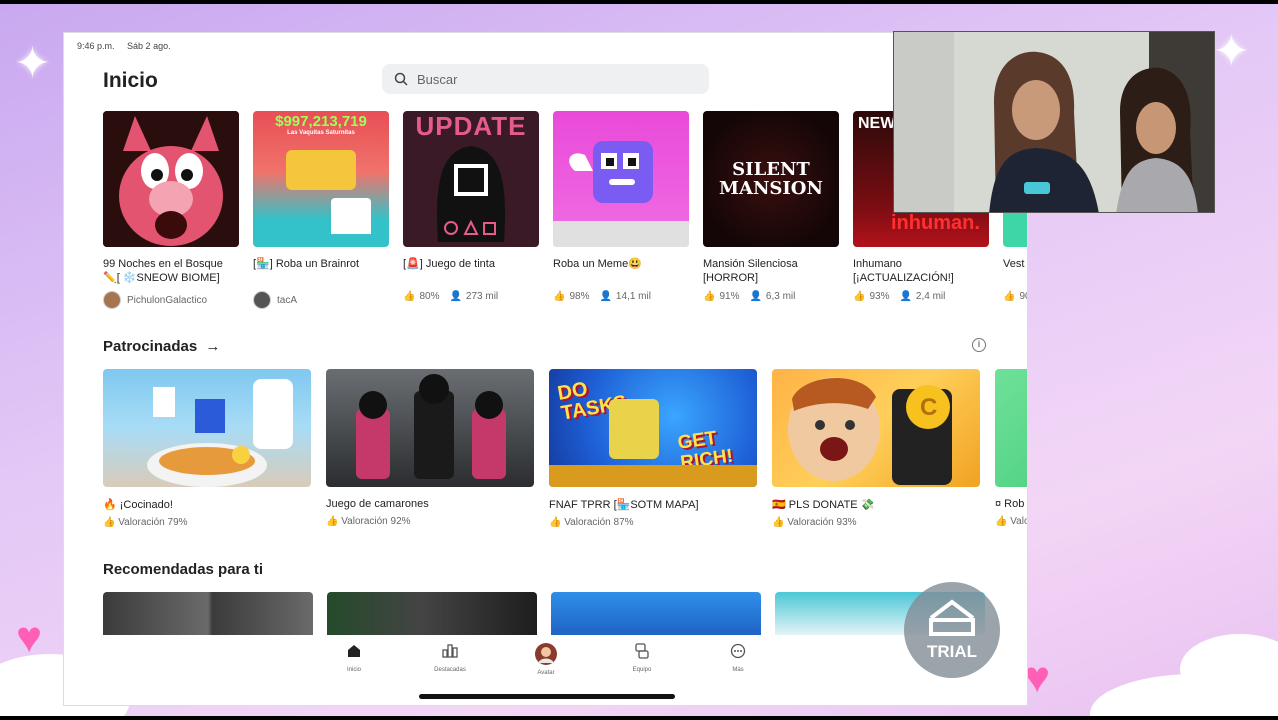  Describe the element at coordinates (482, 296) in the screenshot. I see `player-count: 273 mil` at that location.